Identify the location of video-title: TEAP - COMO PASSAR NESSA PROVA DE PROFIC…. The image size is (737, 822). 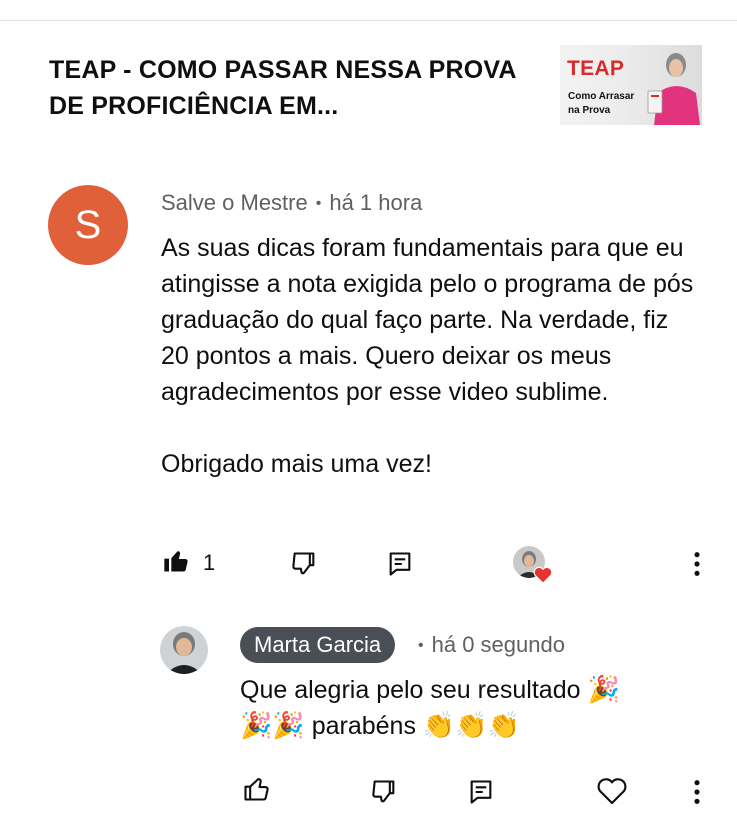
(289, 88).